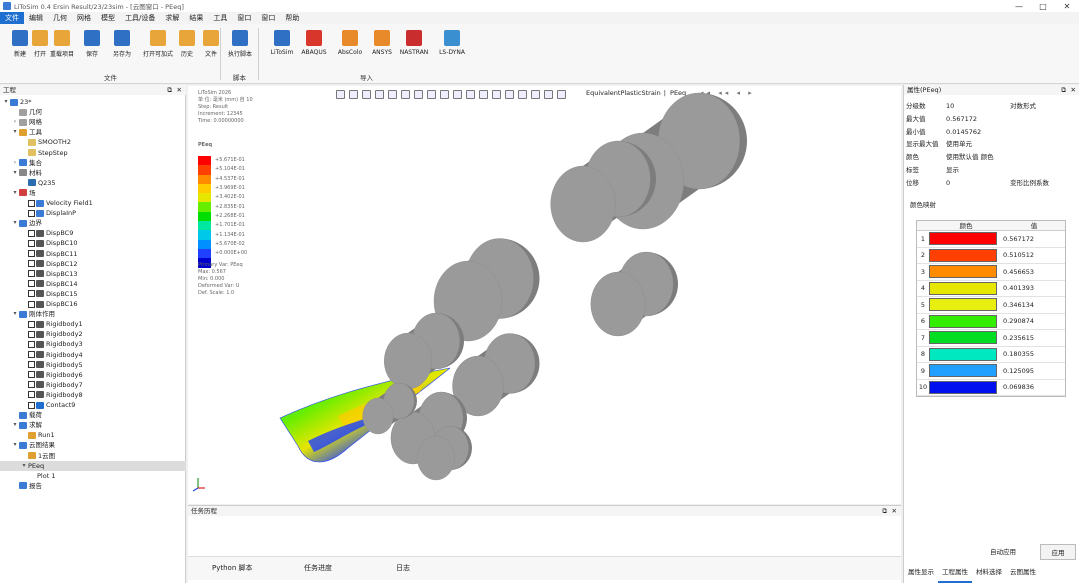  Describe the element at coordinates (93, 456) in the screenshot. I see `tree-item: 1云图` at that location.